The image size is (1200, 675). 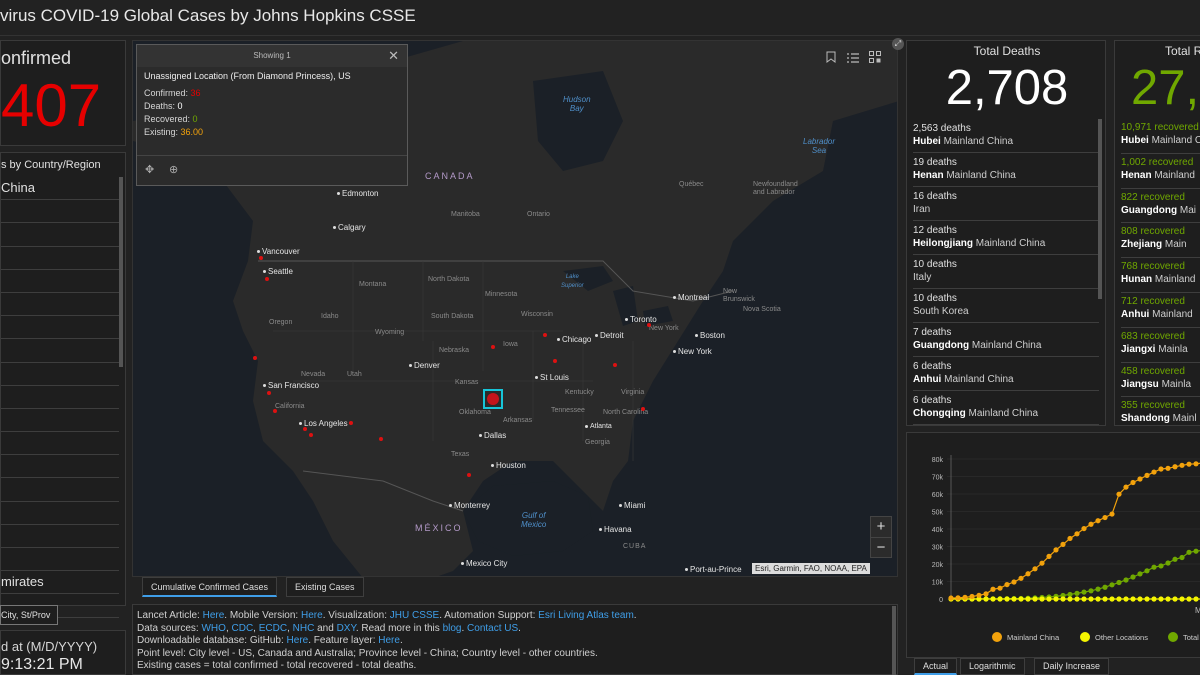 What do you see at coordinates (439, 528) in the screenshot?
I see `label-mexico: MÉXICO` at bounding box center [439, 528].